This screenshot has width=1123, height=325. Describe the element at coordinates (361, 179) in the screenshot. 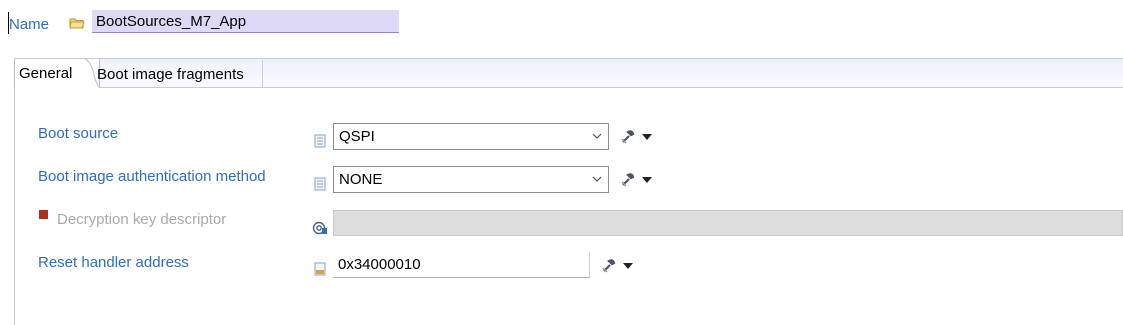

I see `auth-method-value: NONE` at that location.